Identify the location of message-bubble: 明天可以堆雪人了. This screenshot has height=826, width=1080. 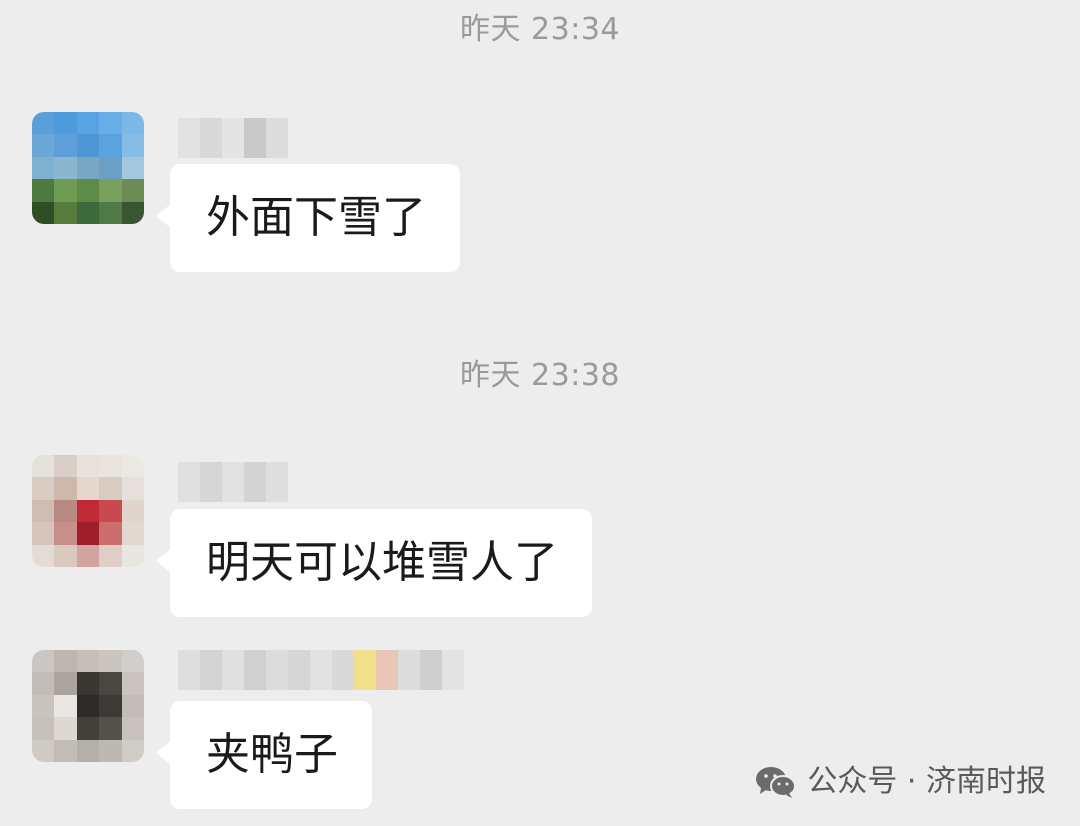
(374, 563).